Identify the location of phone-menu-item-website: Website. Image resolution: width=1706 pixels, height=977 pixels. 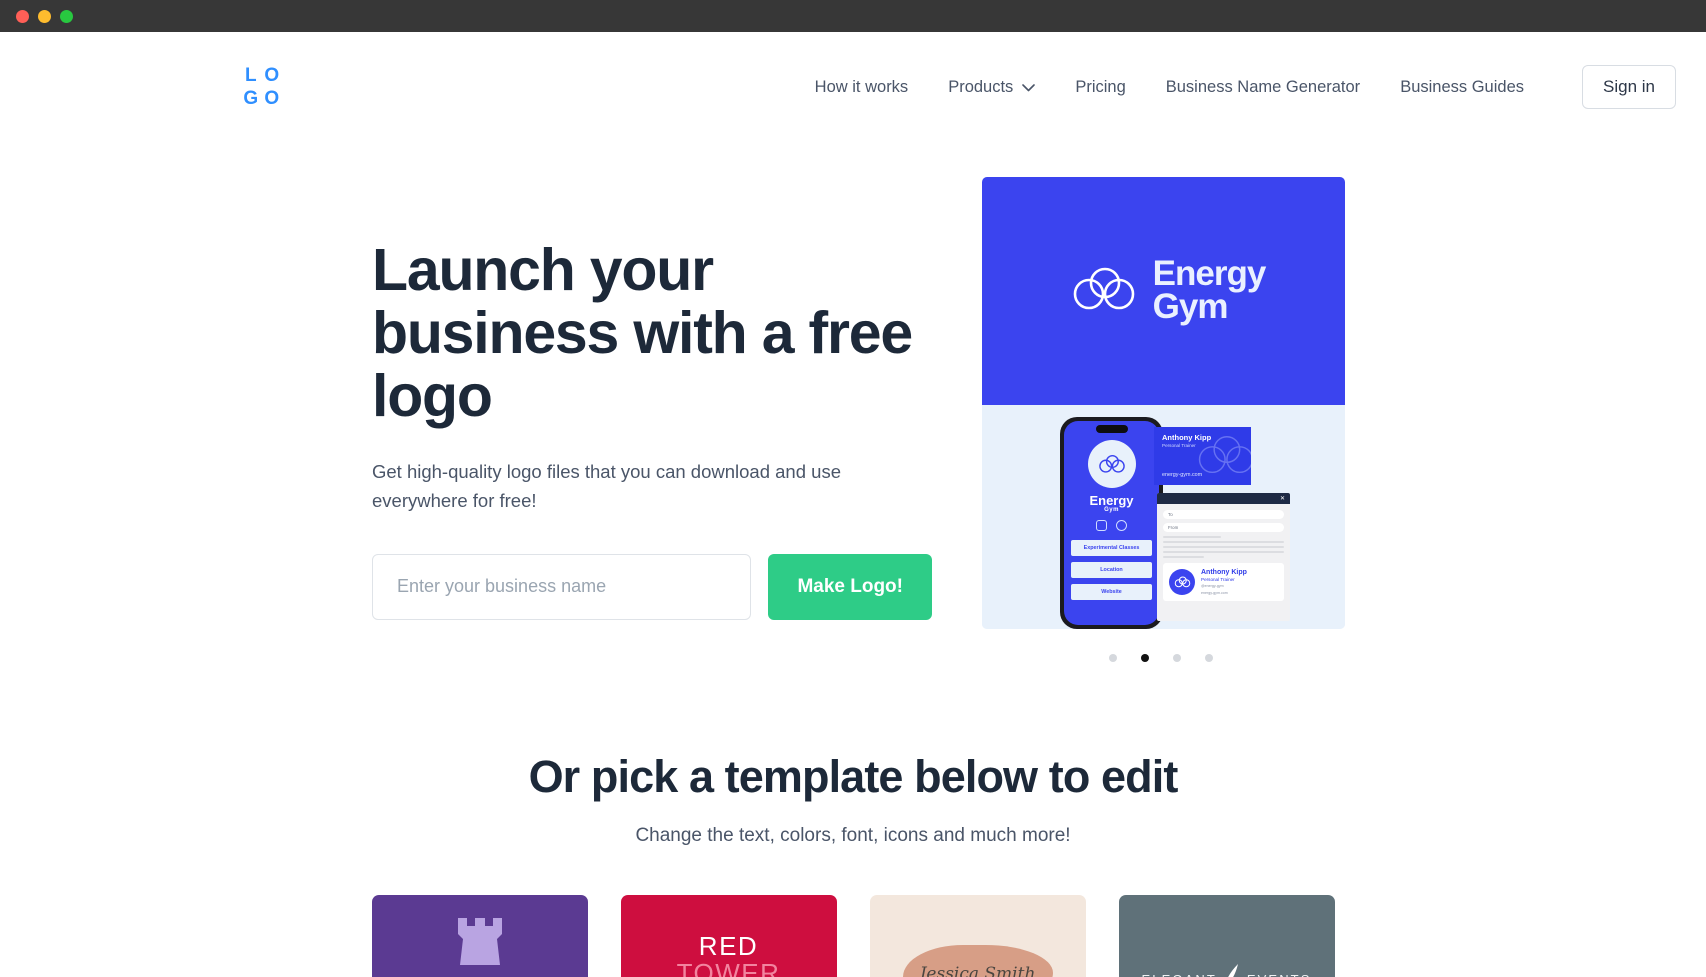
(1111, 592).